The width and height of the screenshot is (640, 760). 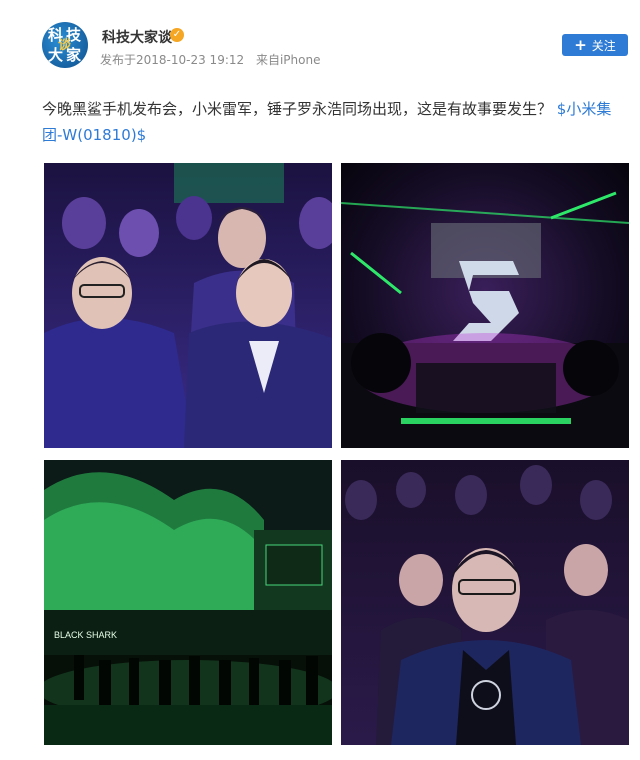 What do you see at coordinates (85, 635) in the screenshot?
I see `black-shark-sign: BLACK SHARK` at bounding box center [85, 635].